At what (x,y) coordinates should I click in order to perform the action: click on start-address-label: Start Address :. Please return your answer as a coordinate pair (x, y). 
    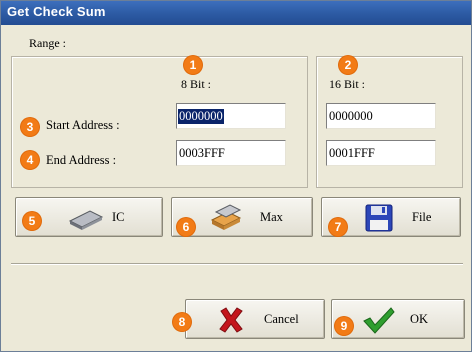
    Looking at the image, I should click on (83, 125).